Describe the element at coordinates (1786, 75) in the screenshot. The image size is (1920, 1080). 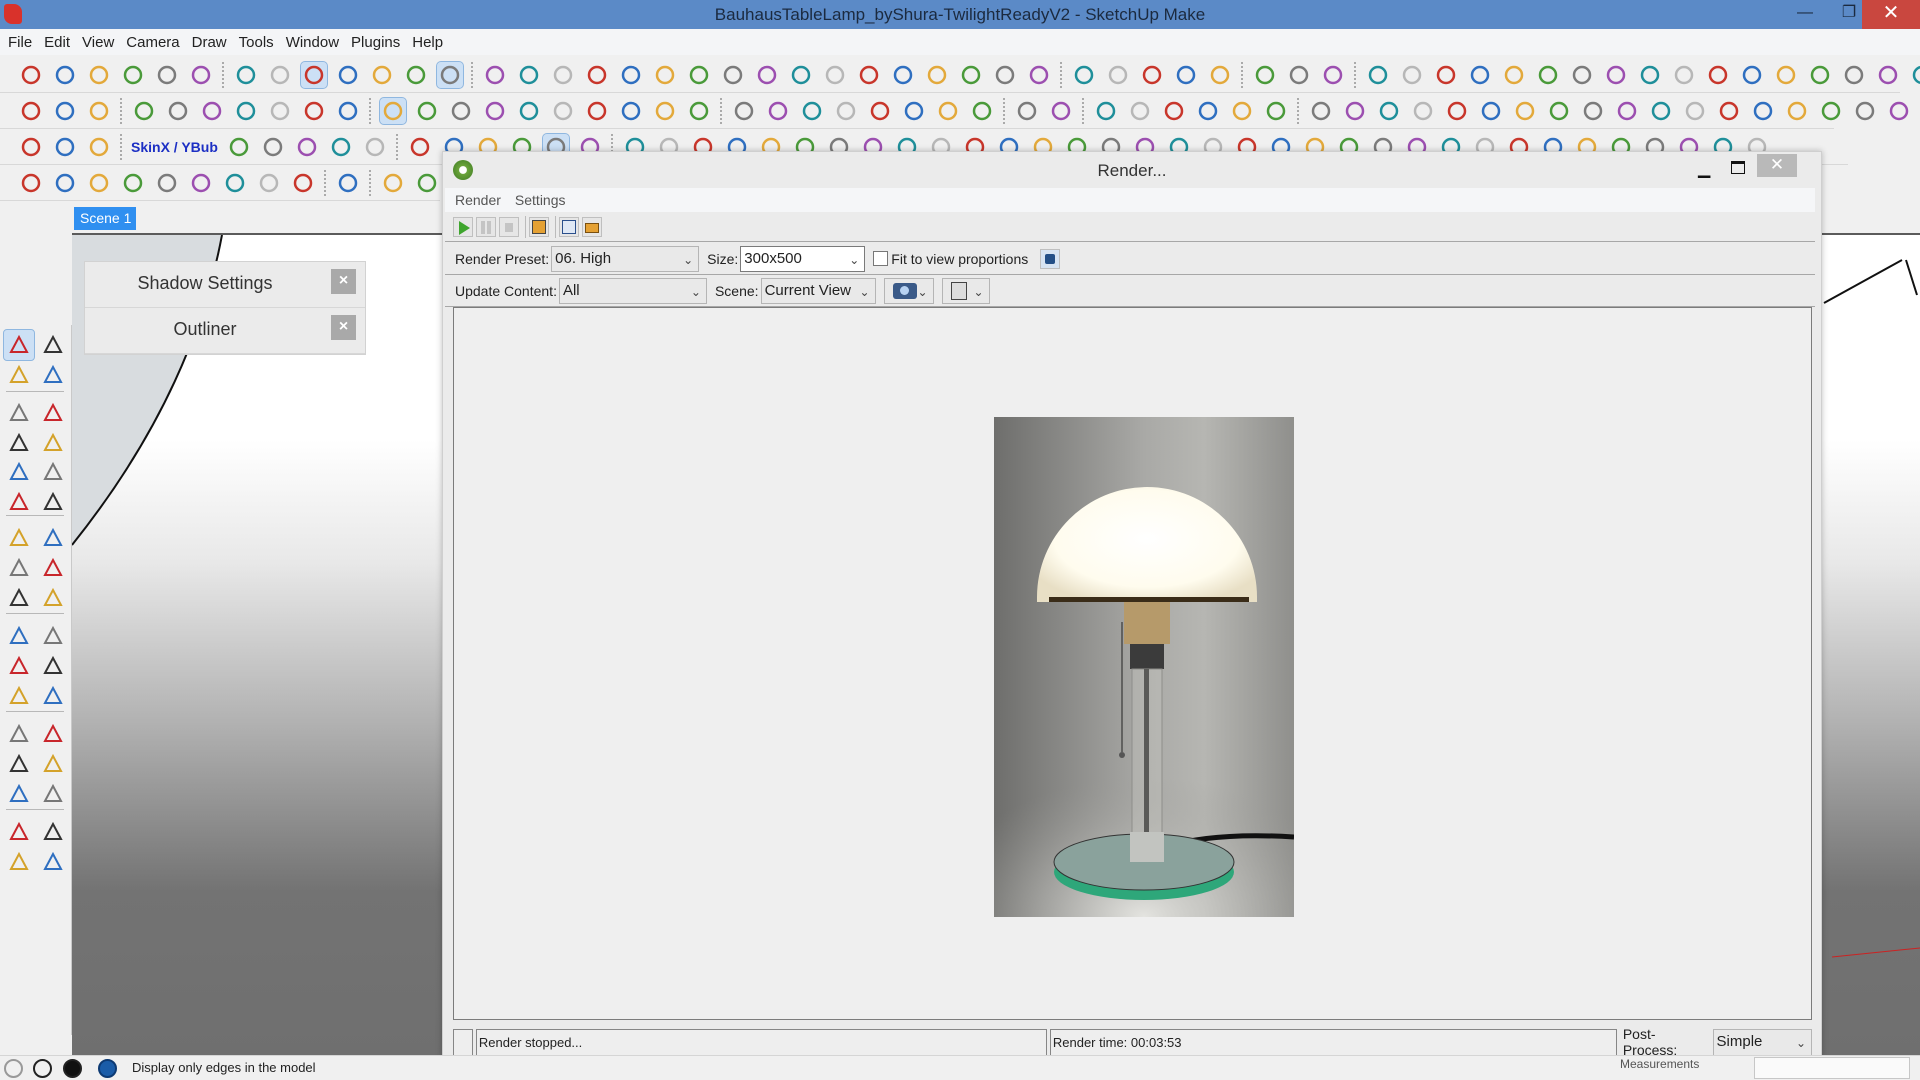
I see `axes-icon` at that location.